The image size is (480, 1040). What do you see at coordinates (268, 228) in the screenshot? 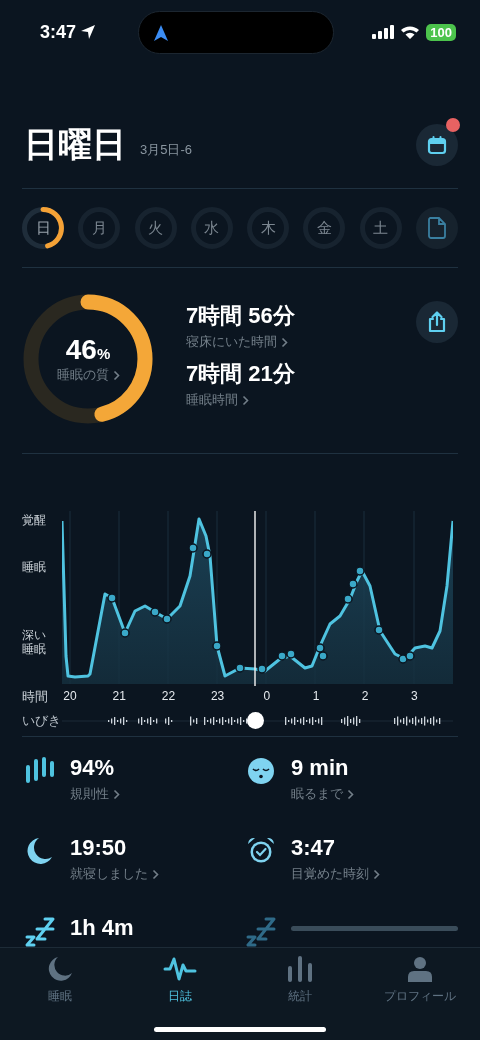
I see `day-button: 木` at bounding box center [268, 228].